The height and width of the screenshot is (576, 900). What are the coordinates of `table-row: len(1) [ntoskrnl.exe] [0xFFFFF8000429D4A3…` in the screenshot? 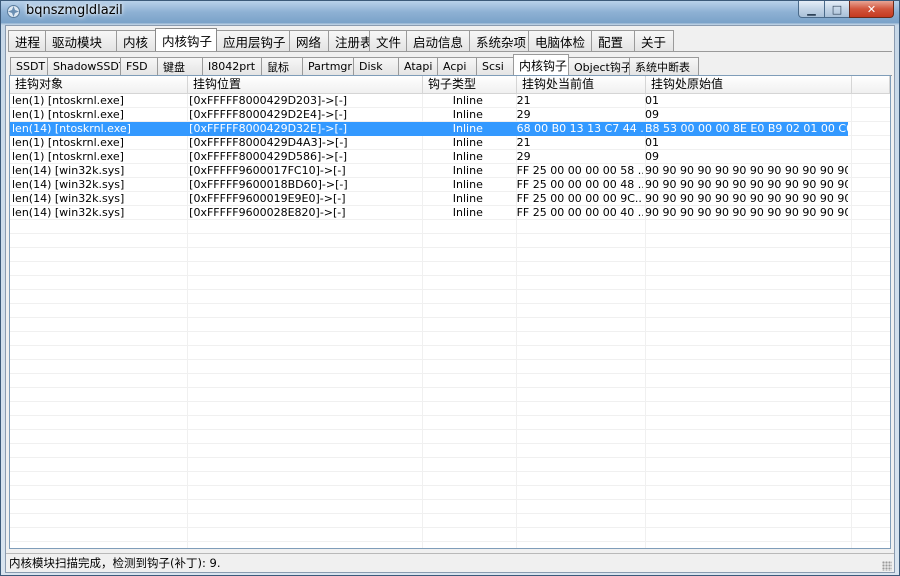 It's located at (429, 143).